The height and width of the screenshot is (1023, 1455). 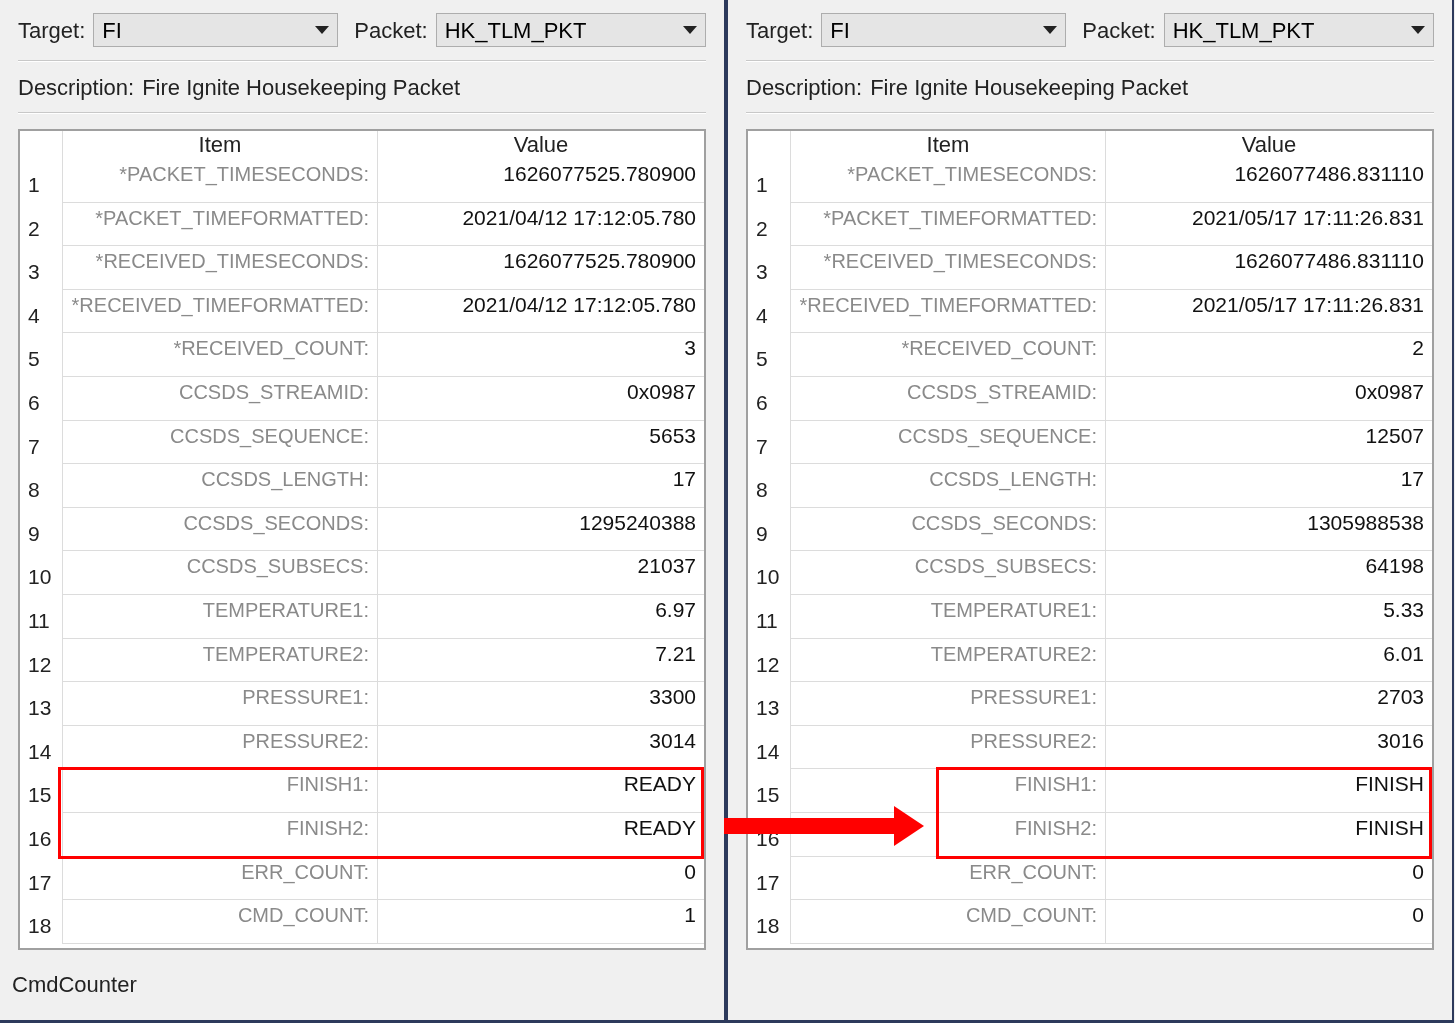 What do you see at coordinates (34, 272) in the screenshot?
I see `row-number: 3` at bounding box center [34, 272].